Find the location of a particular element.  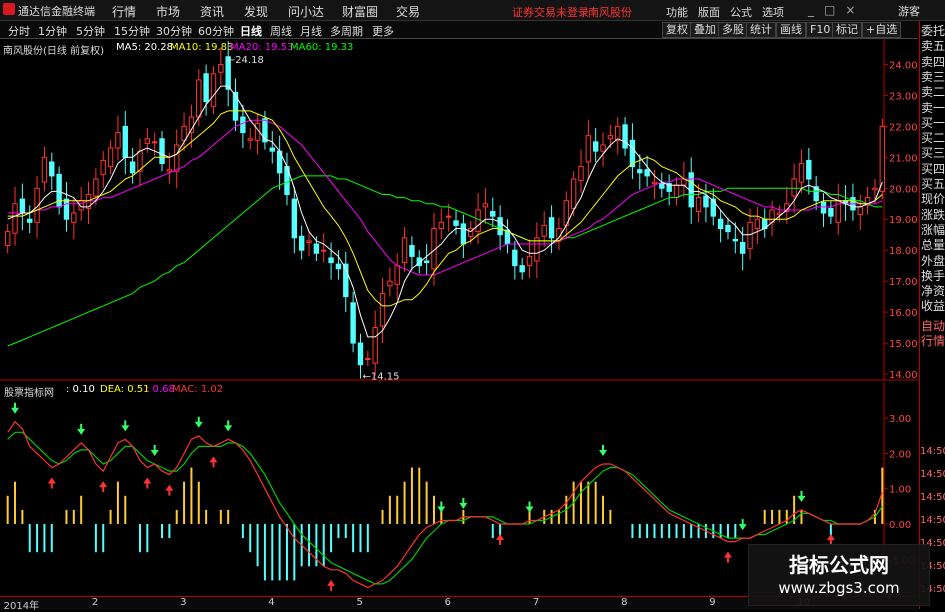

period-1min: 1分钟 is located at coordinates (52, 31).